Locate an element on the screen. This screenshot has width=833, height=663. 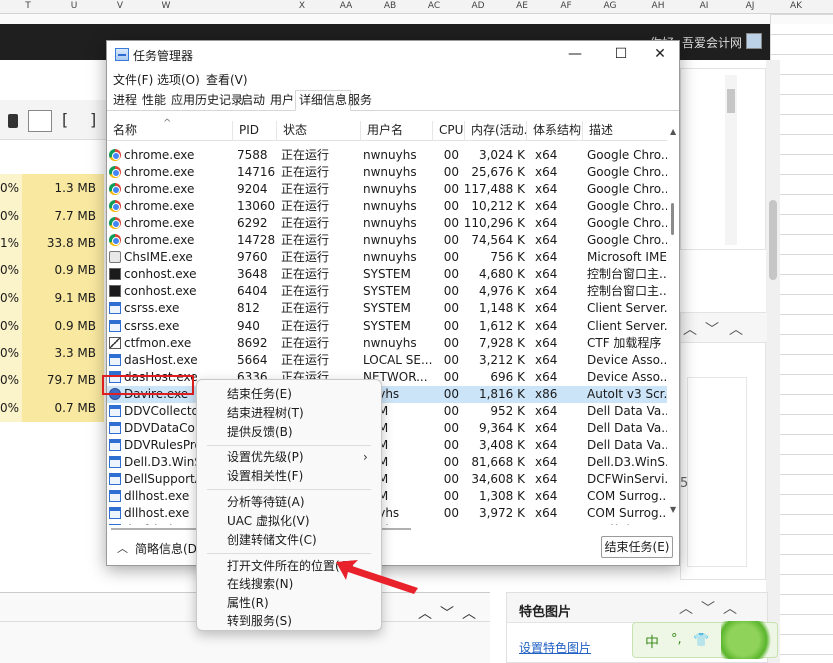
scroll-down-icon: ▼ is located at coordinates (673, 509).